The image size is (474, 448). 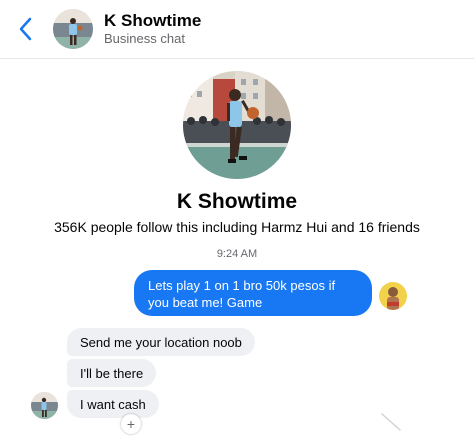 I want to click on incoming-message: I'll be there, so click(x=112, y=373).